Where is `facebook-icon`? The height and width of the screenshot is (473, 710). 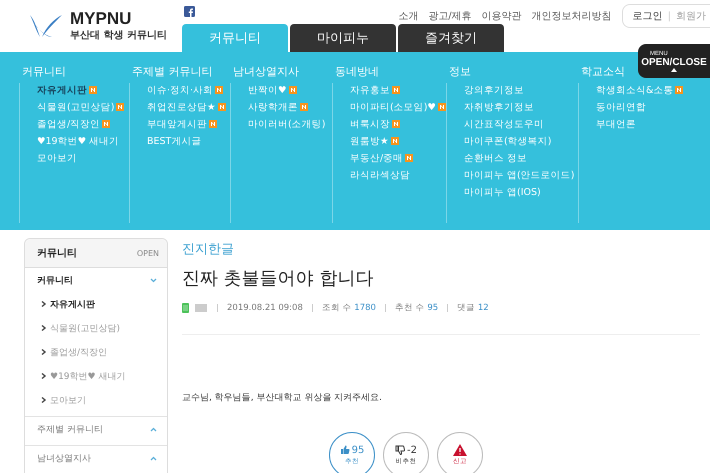
facebook-icon is located at coordinates (189, 11).